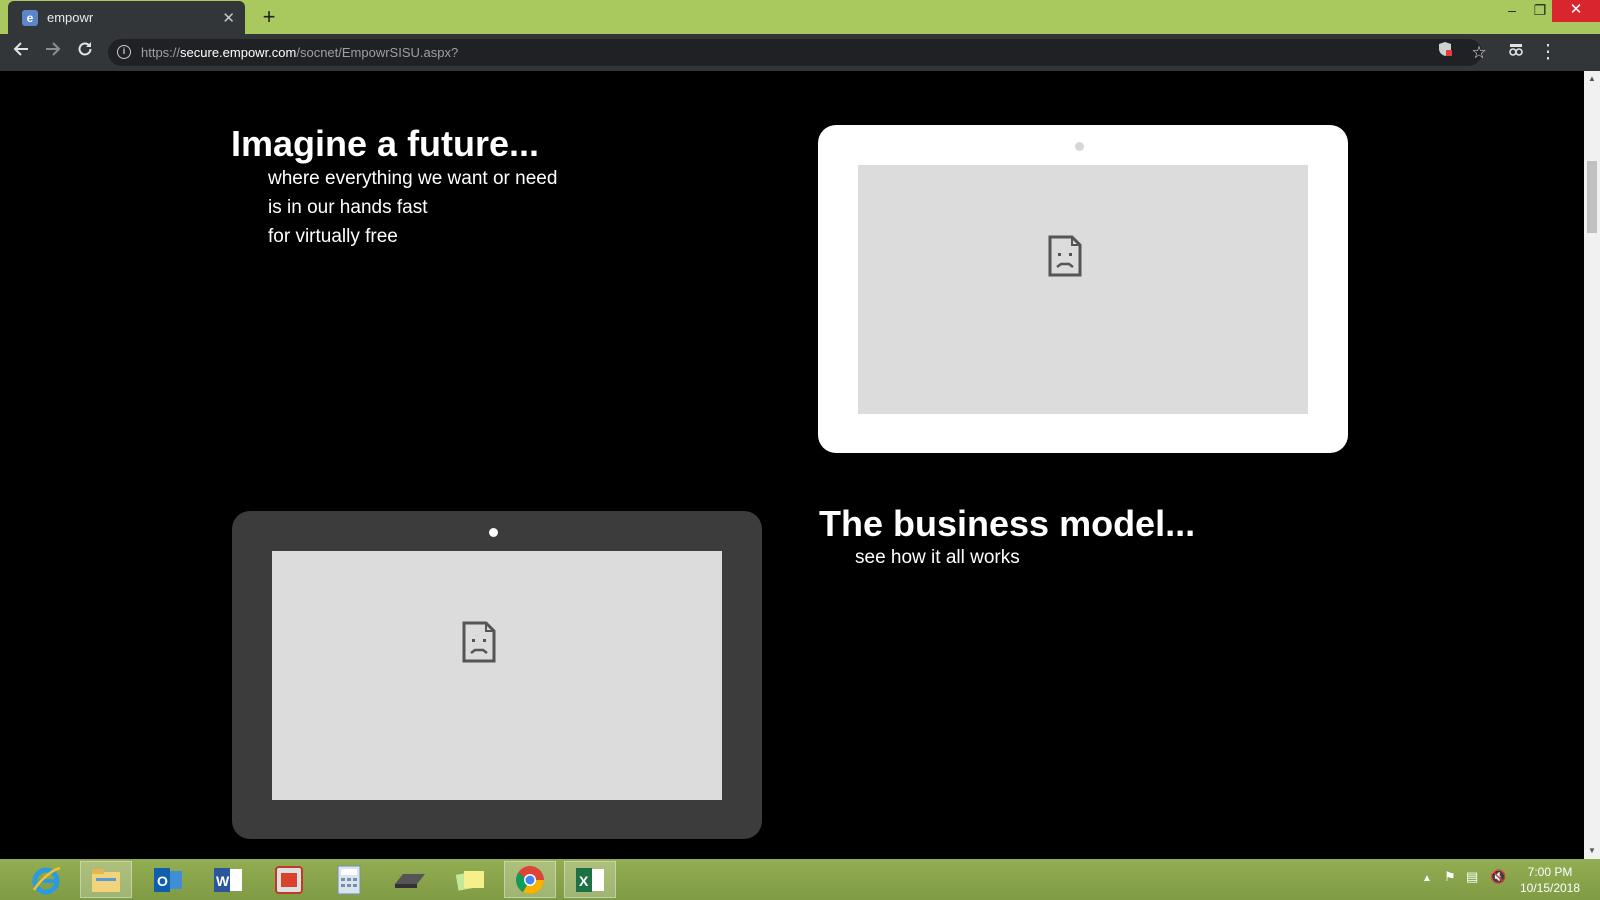 This screenshot has height=900, width=1600. What do you see at coordinates (937, 558) in the screenshot?
I see `section2-subtitle: see how it all works` at bounding box center [937, 558].